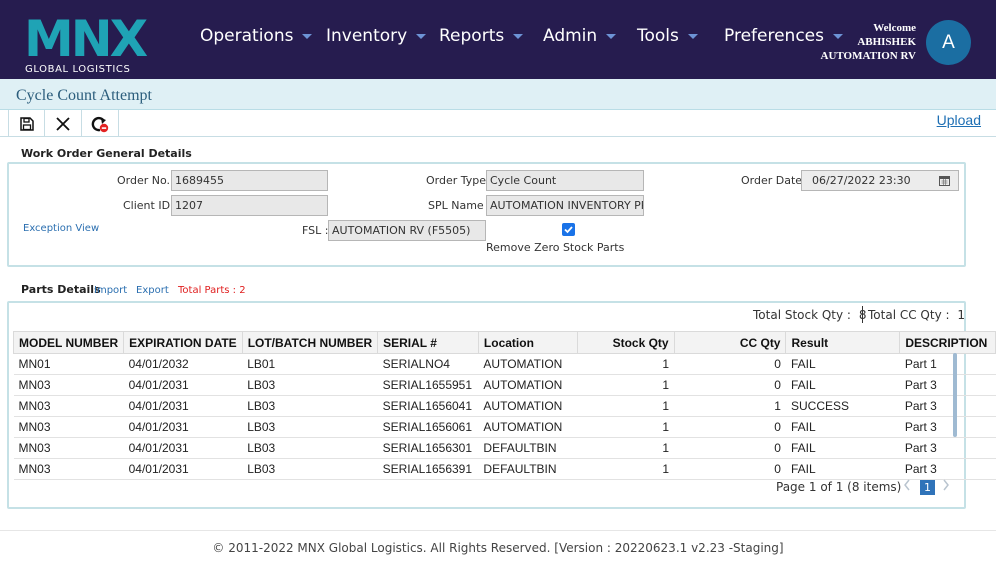 The width and height of the screenshot is (996, 567). I want to click on upload-link: Upload, so click(959, 120).